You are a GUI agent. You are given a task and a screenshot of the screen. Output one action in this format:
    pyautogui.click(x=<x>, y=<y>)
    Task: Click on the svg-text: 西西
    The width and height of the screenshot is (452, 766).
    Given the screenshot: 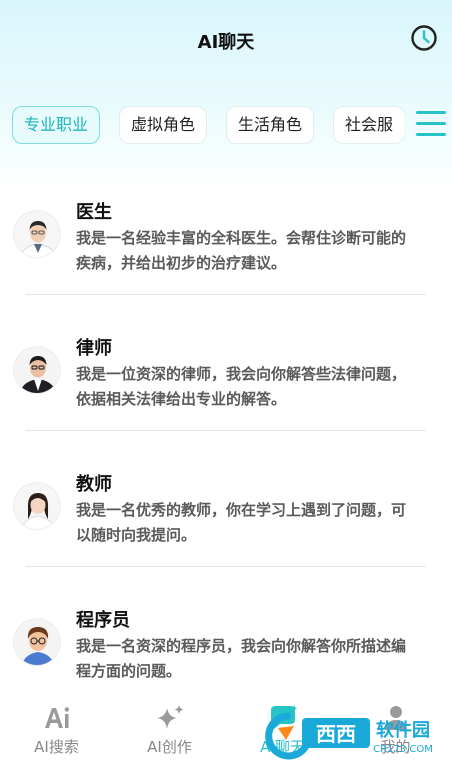 What is the action you would take?
    pyautogui.click(x=336, y=734)
    